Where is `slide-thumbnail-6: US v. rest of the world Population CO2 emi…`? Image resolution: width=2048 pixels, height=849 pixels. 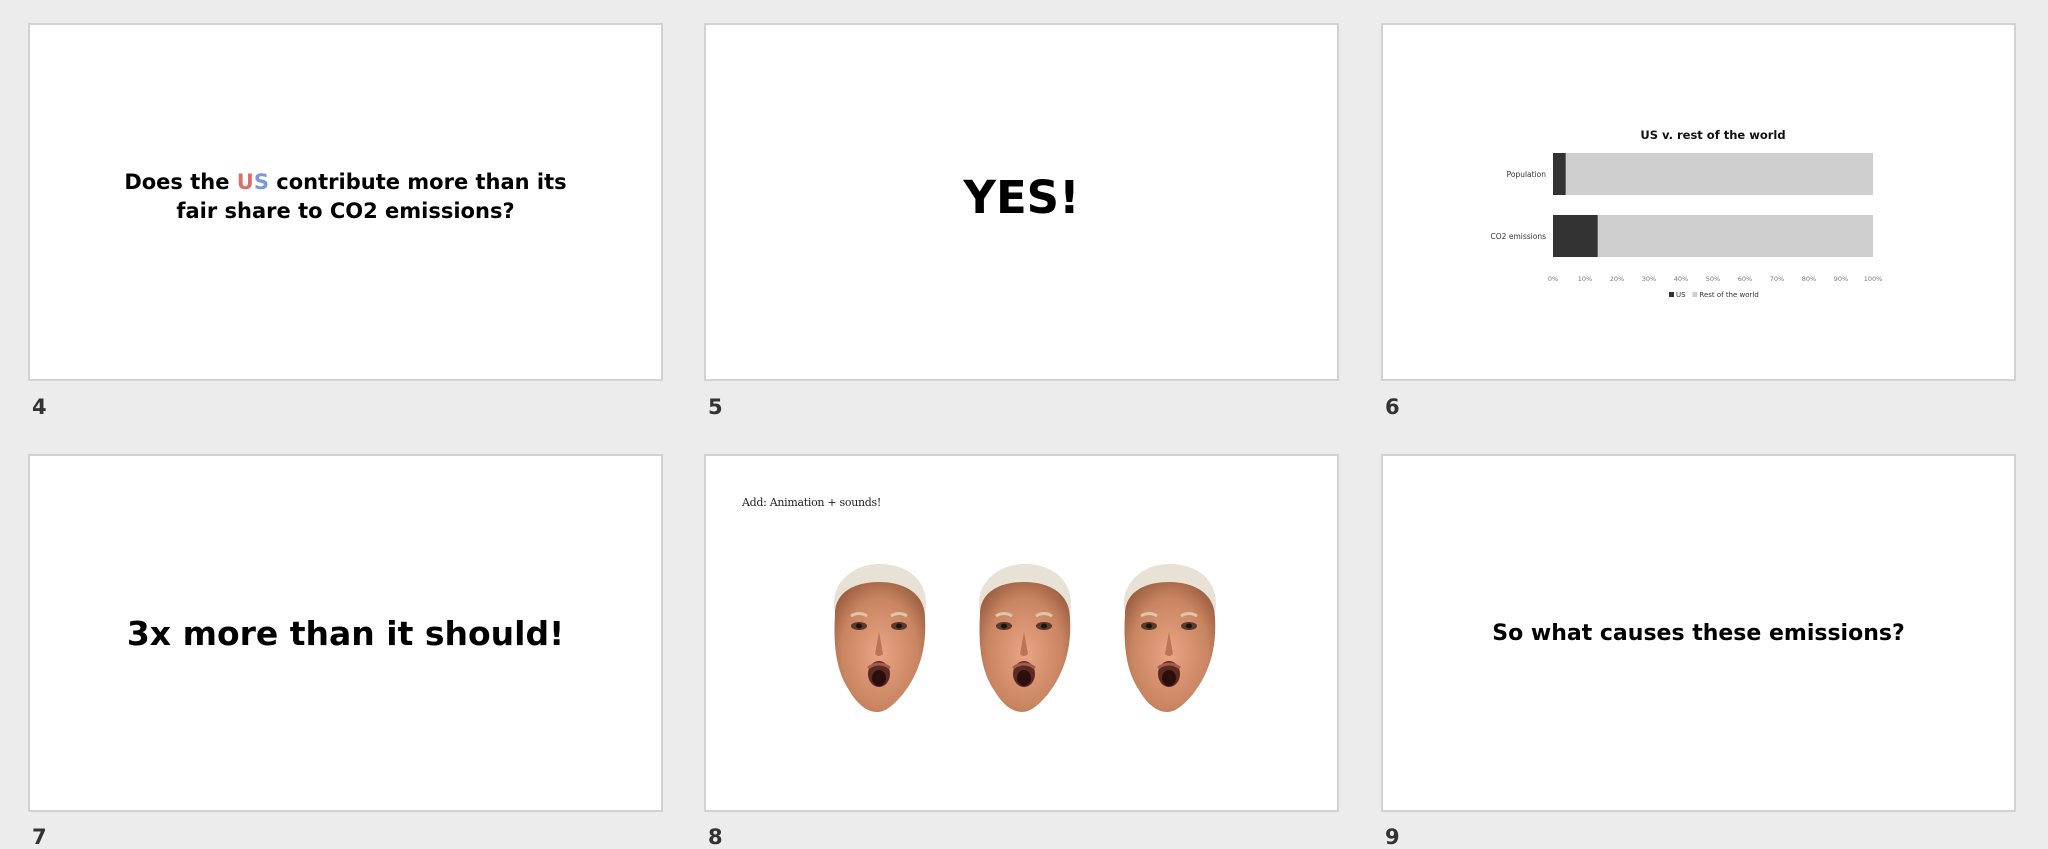 slide-thumbnail-6: US v. rest of the world Population CO2 emi… is located at coordinates (1698, 202).